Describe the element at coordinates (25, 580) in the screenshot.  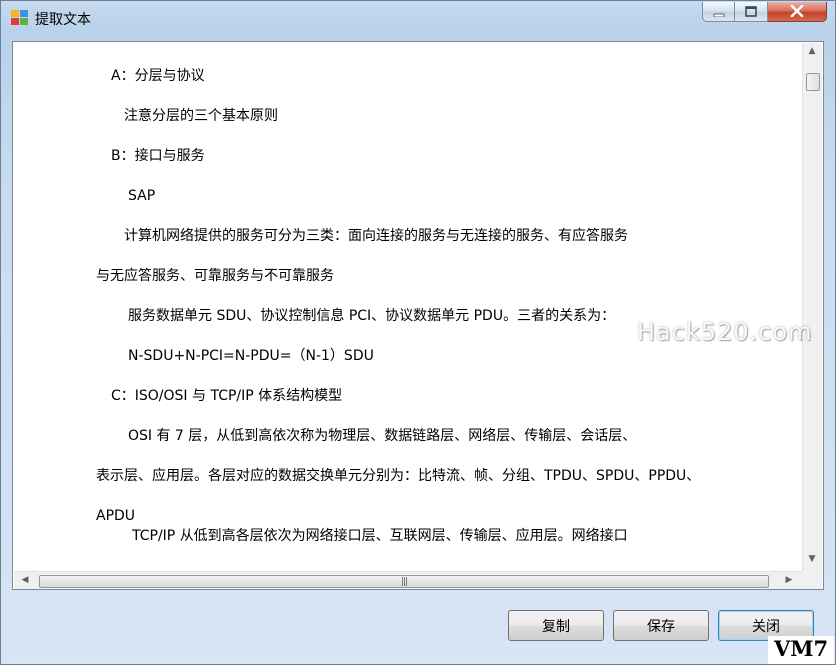
I see `scroll-left-icon: ◀` at that location.